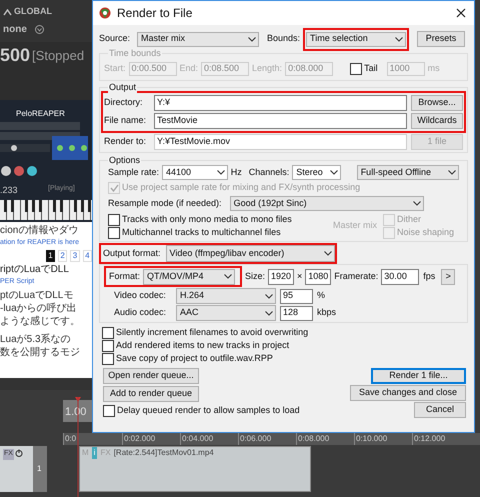 Image resolution: width=480 pixels, height=497 pixels. Describe the element at coordinates (194, 358) in the screenshot. I see `checkbox-label: Save copy of project to outfile.wav.RPP` at that location.